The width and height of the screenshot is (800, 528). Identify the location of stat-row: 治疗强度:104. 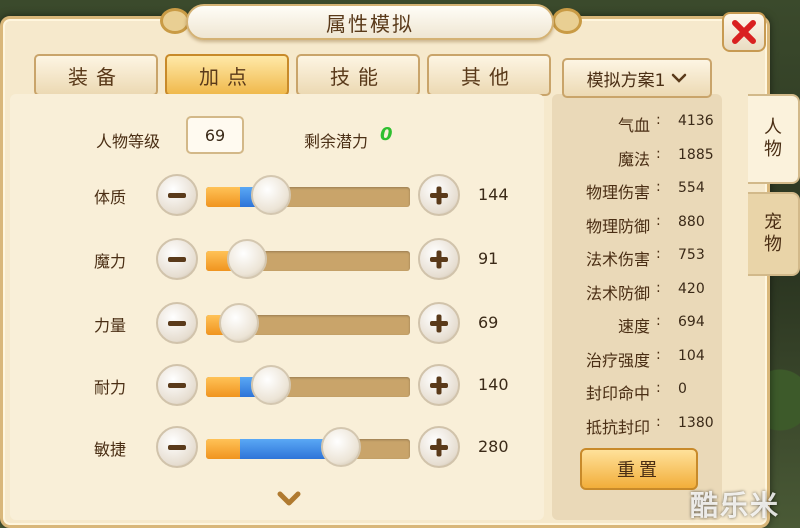
(640, 359).